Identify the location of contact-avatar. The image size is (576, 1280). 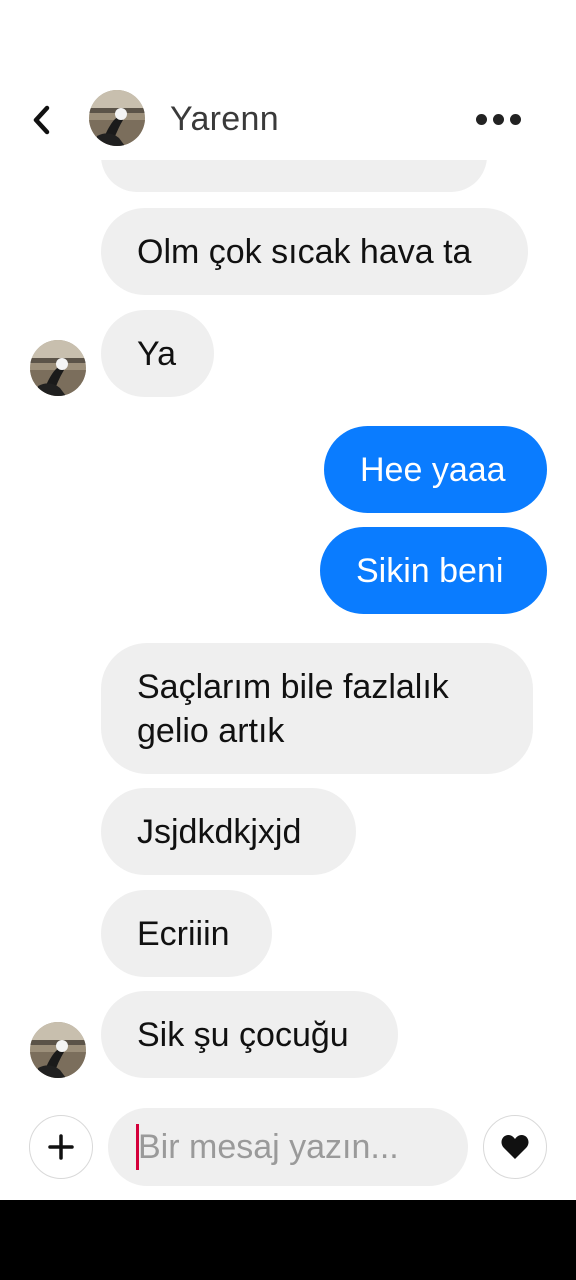
(117, 118).